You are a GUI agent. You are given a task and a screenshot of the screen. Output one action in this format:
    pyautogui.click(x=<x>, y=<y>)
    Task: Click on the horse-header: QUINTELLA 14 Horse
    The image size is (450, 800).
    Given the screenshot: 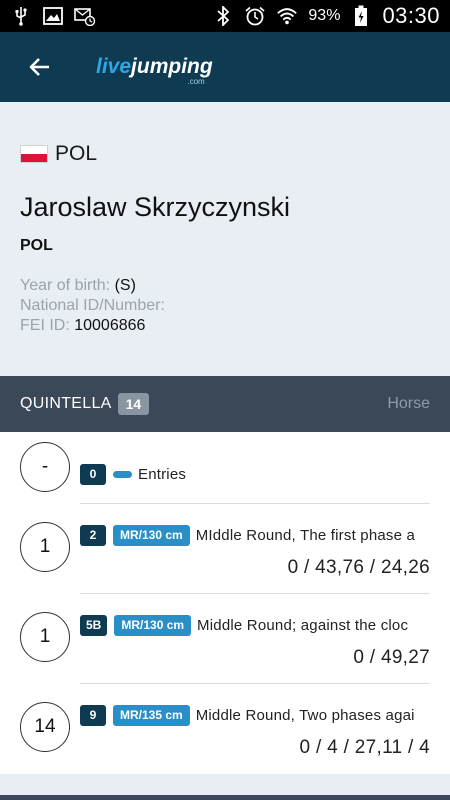 What is the action you would take?
    pyautogui.click(x=225, y=404)
    